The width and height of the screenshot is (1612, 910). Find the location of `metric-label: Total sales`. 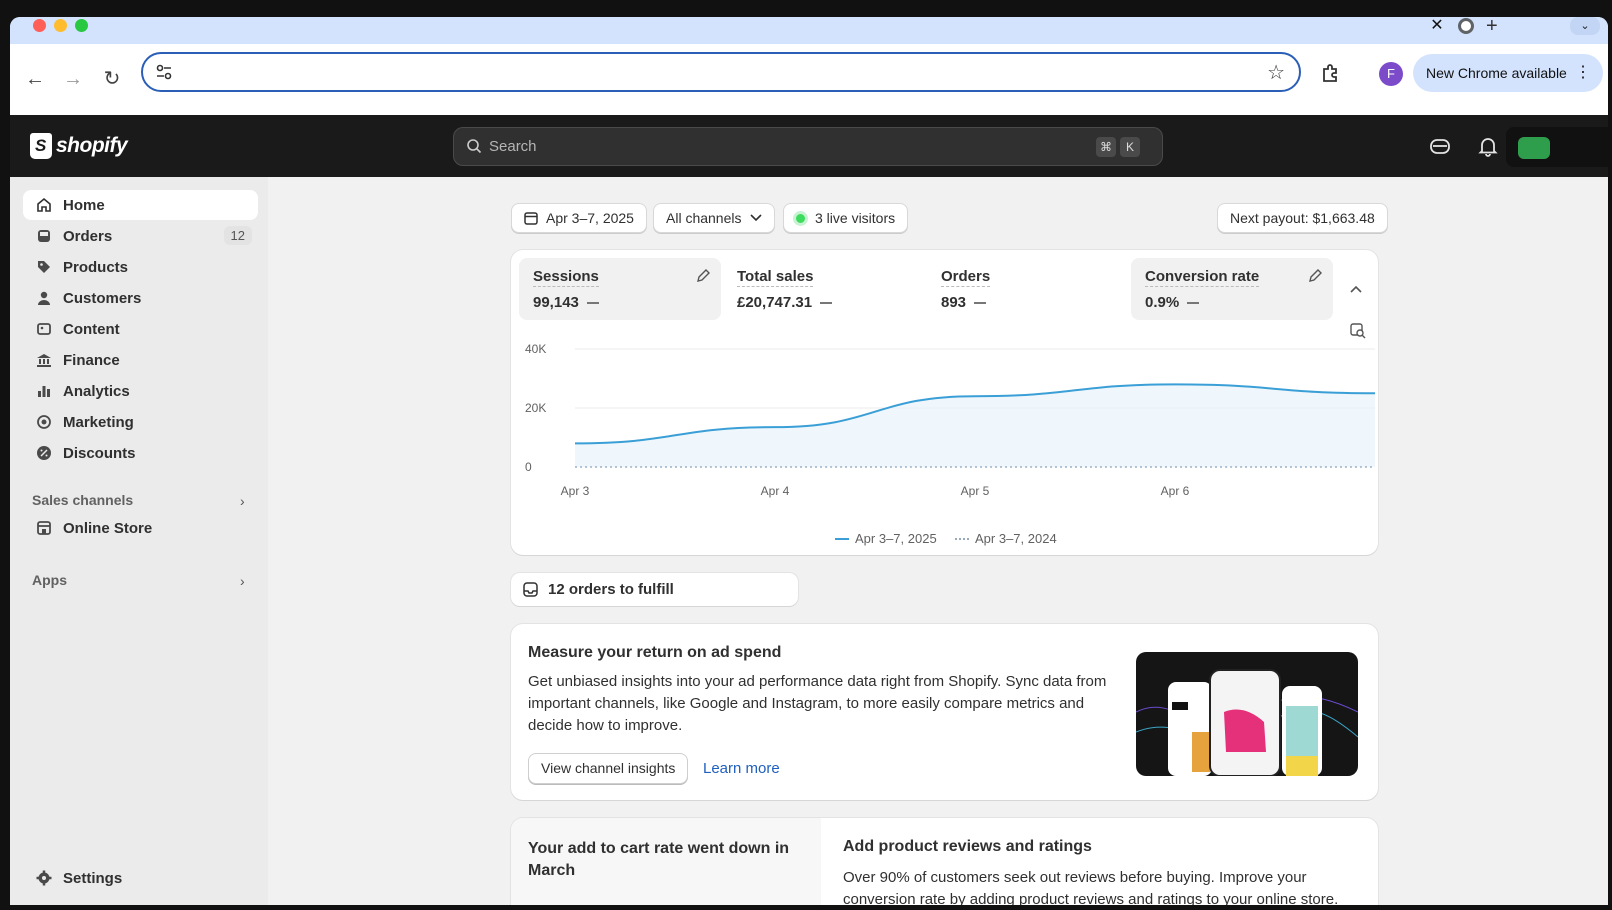

metric-label: Total sales is located at coordinates (775, 277).